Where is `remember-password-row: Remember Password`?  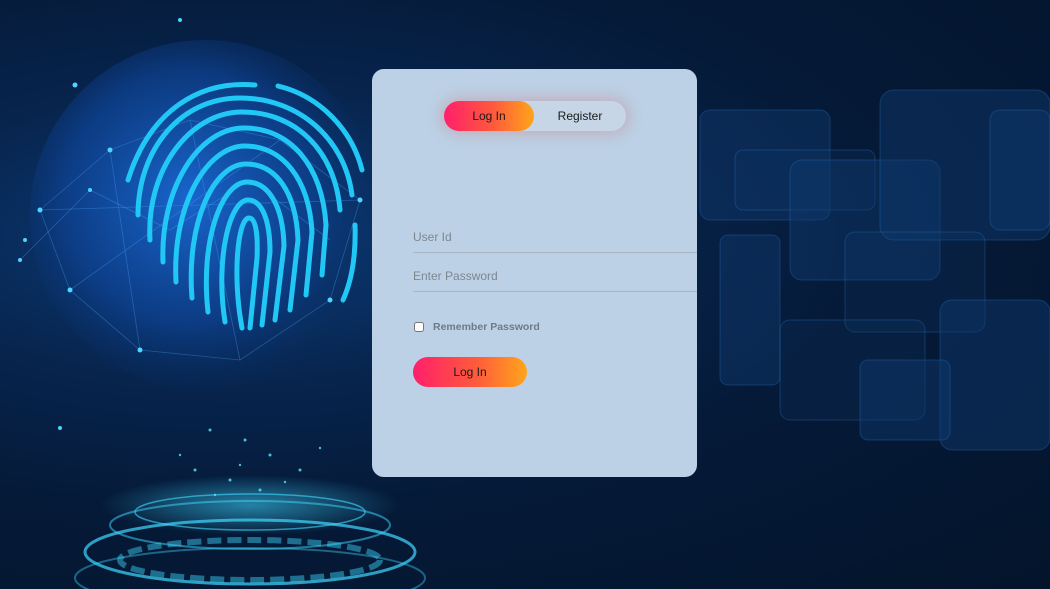
remember-password-row: Remember Password is located at coordinates (476, 327).